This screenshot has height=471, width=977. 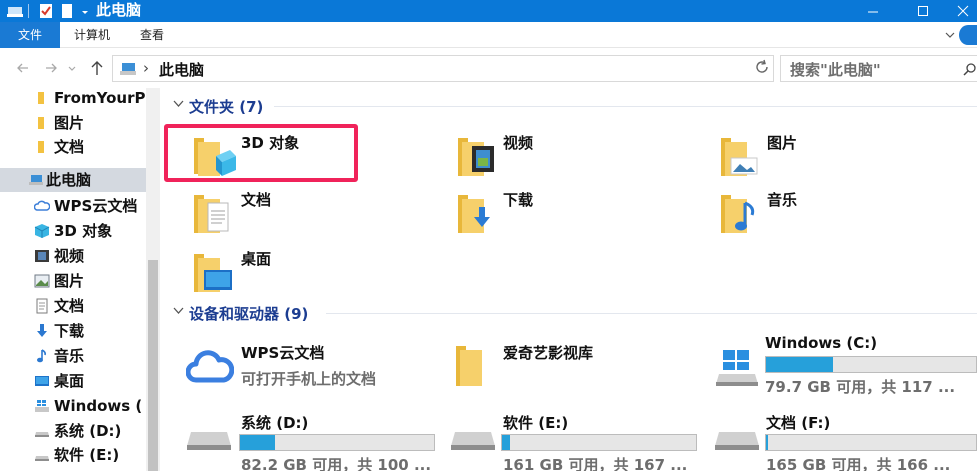 What do you see at coordinates (211, 214) in the screenshot?
I see `documents-folder-icon` at bounding box center [211, 214].